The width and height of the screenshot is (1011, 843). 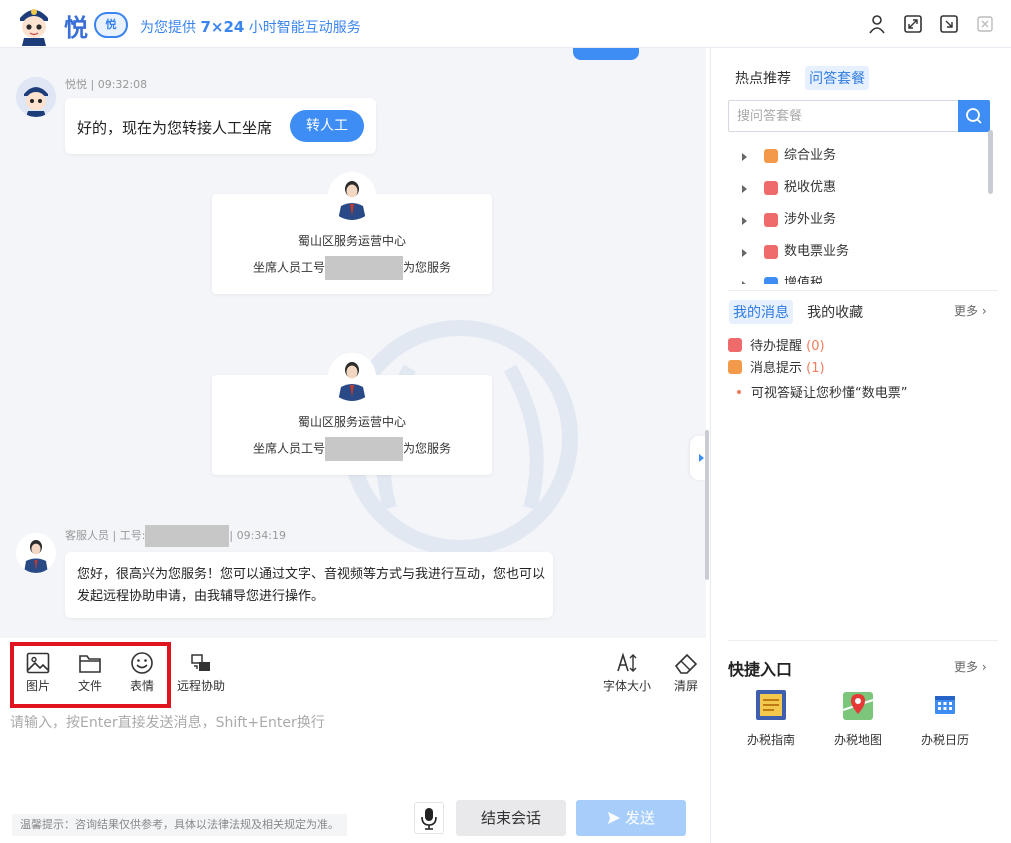 I want to click on map-pin-icon, so click(x=858, y=706).